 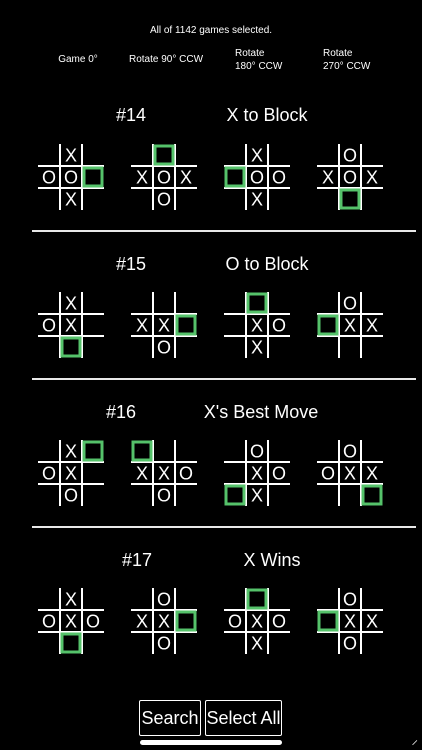 I want to click on corner-mark: ⸝, so click(x=415, y=739).